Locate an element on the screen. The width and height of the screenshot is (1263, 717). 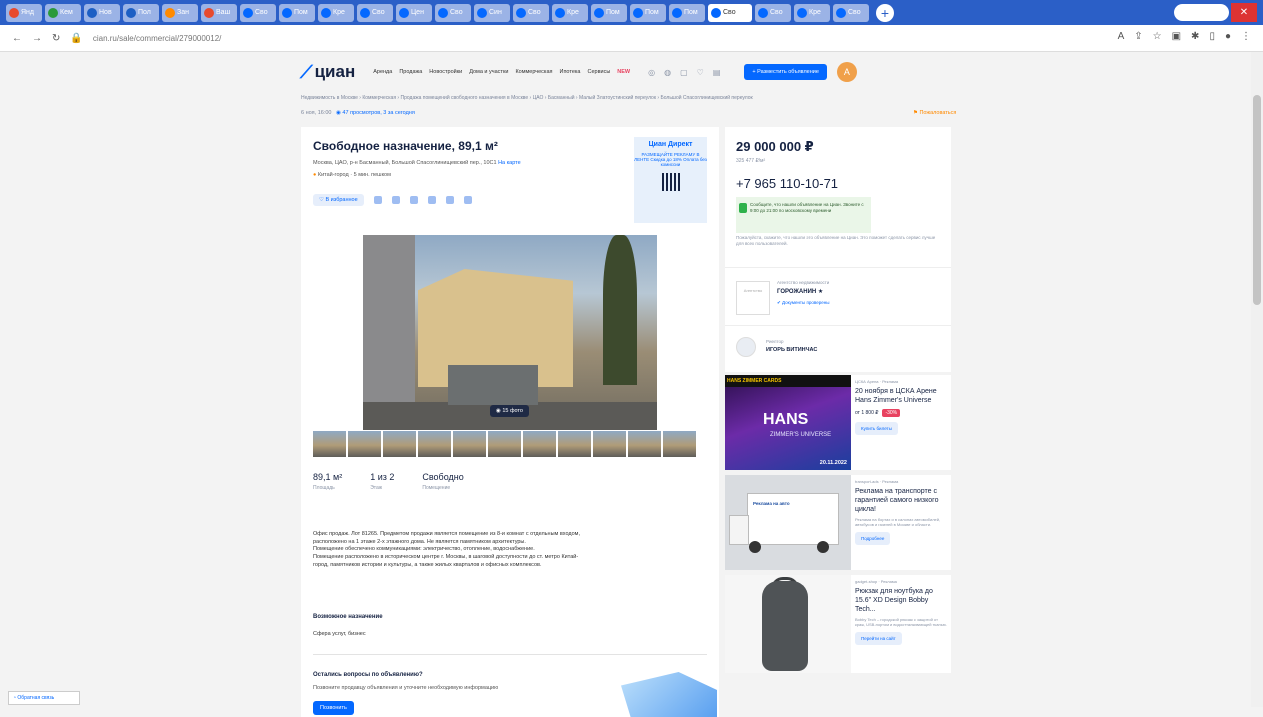
favorites-icon: ♡ is located at coordinates (700, 72).